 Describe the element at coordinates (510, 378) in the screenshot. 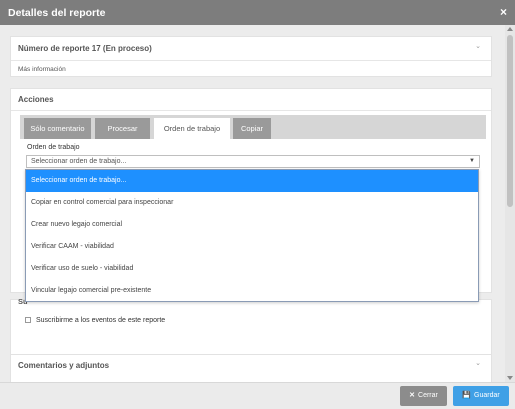

I see `scroll-down-icon` at that location.